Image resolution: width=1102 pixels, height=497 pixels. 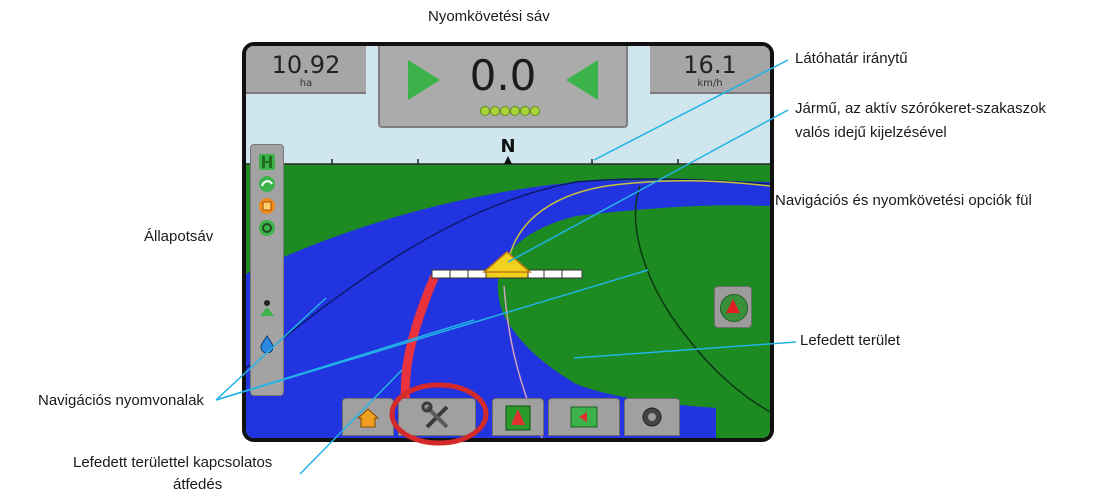 I want to click on section-control-icon, so click(x=267, y=206).